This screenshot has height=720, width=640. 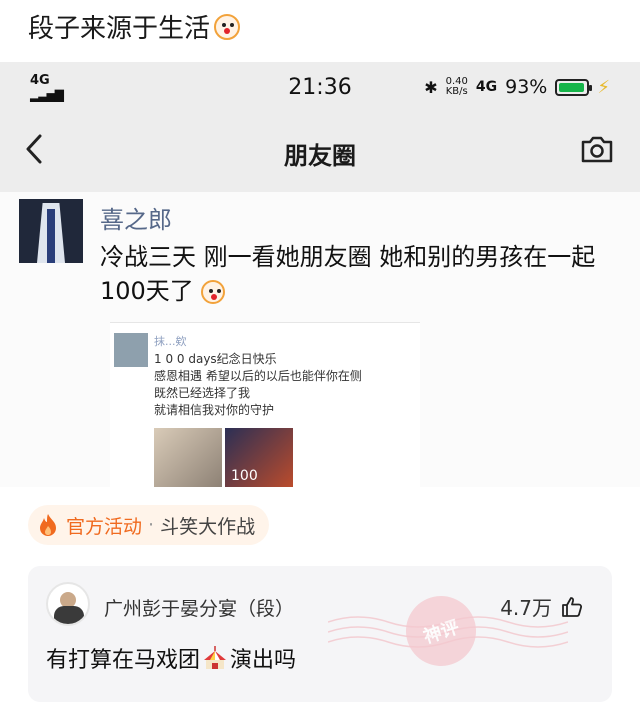 I want to click on commenter-name: 广州彭于晏分宴（段）, so click(x=199, y=607).